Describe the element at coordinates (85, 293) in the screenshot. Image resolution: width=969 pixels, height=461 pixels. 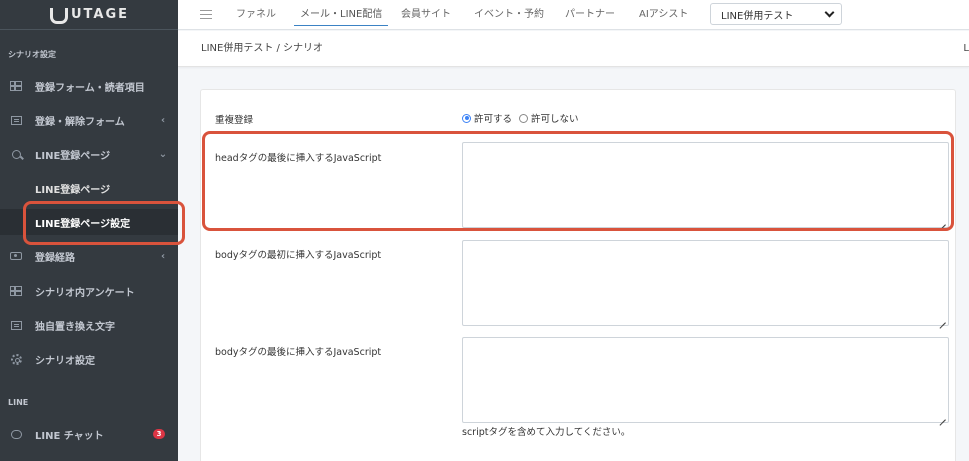
I see `sidebar-item-label: シナリオ内アンケート` at that location.